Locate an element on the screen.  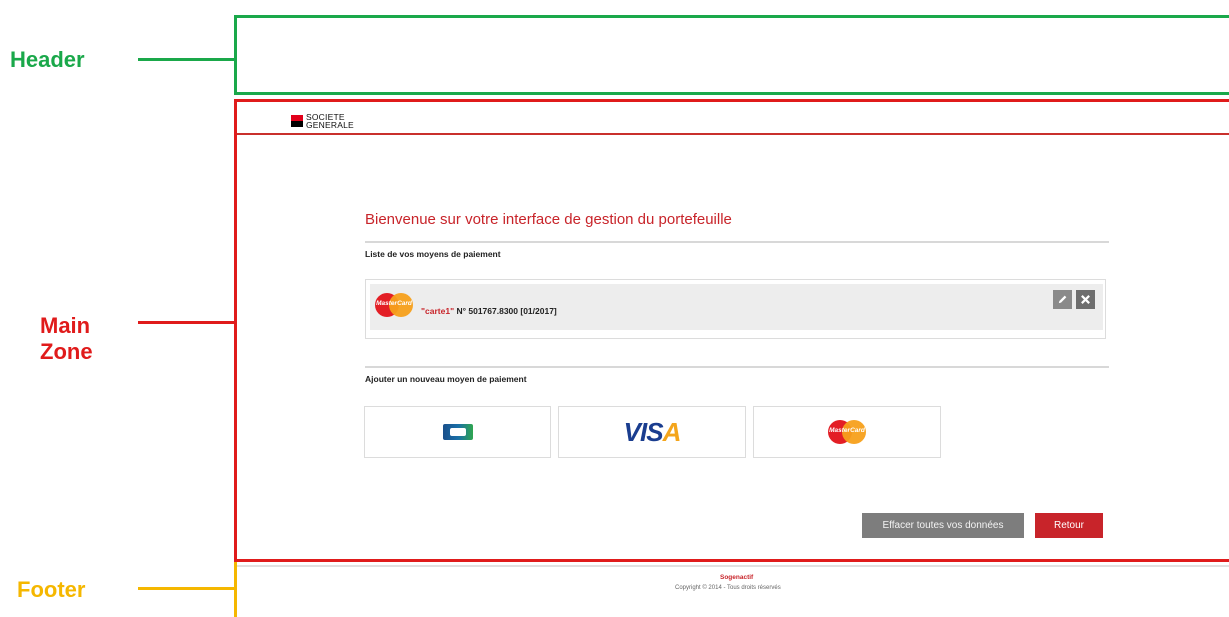
visa-icon: VISA is located at coordinates (652, 432).